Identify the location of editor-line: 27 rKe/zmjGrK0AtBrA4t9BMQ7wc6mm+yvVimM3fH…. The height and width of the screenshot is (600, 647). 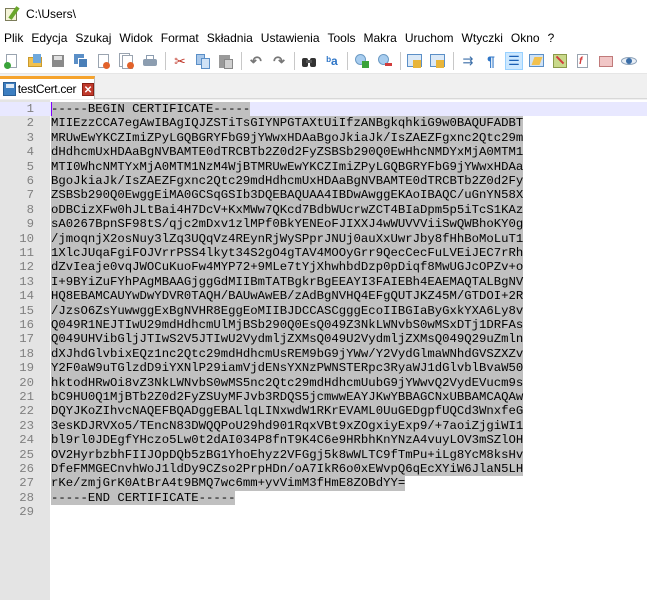
(323, 483).